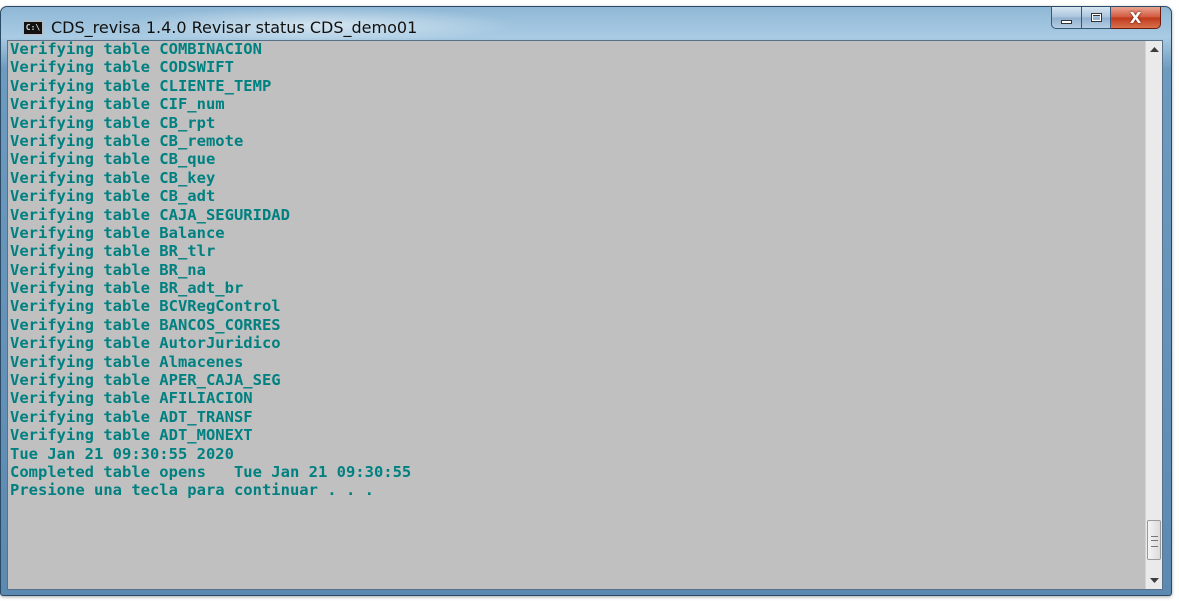  I want to click on maximize-button, so click(1096, 18).